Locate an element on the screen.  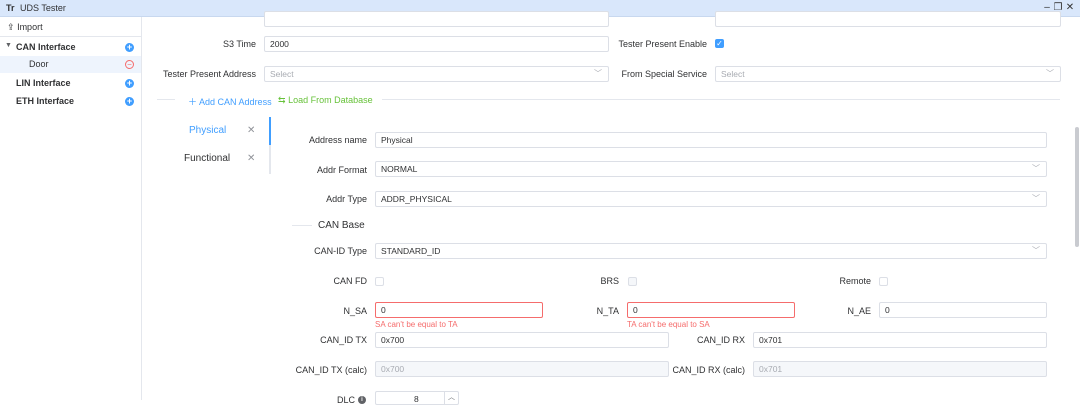
tab-functional: Functional ✕ is located at coordinates (219, 158).